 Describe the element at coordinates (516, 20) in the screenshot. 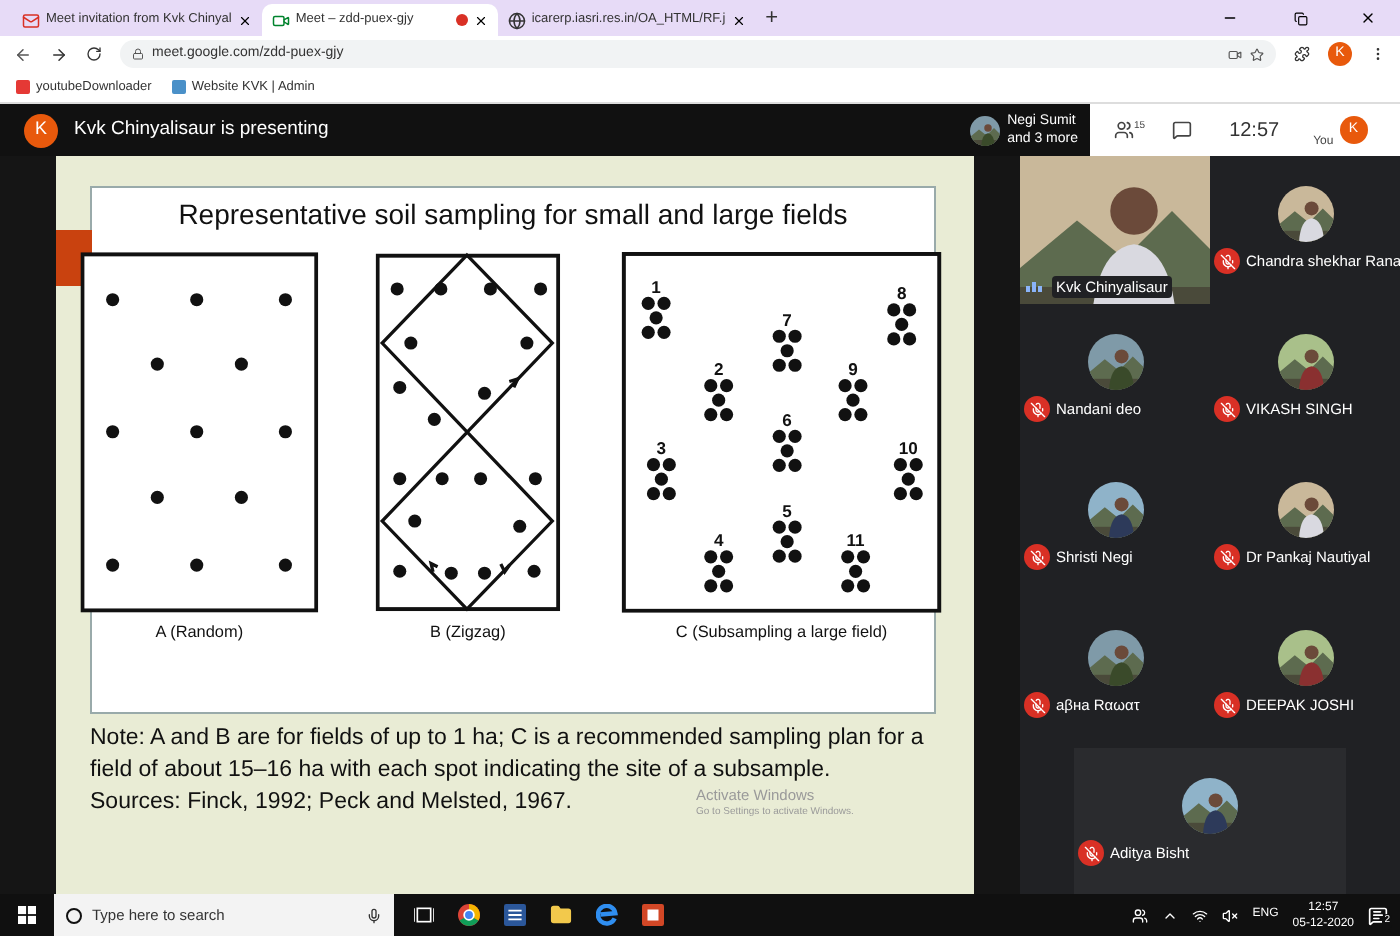

I see `globe-icon` at that location.